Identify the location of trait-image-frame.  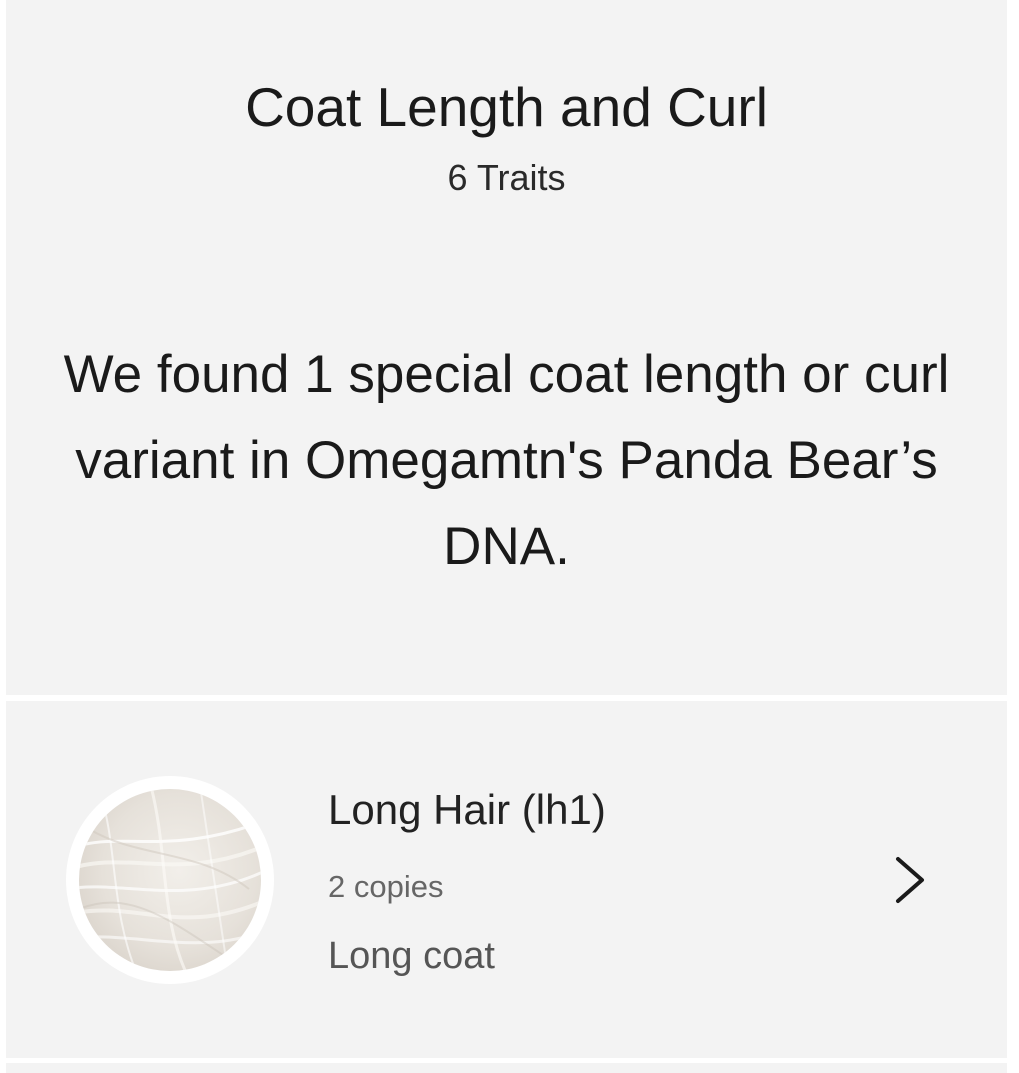
(170, 880).